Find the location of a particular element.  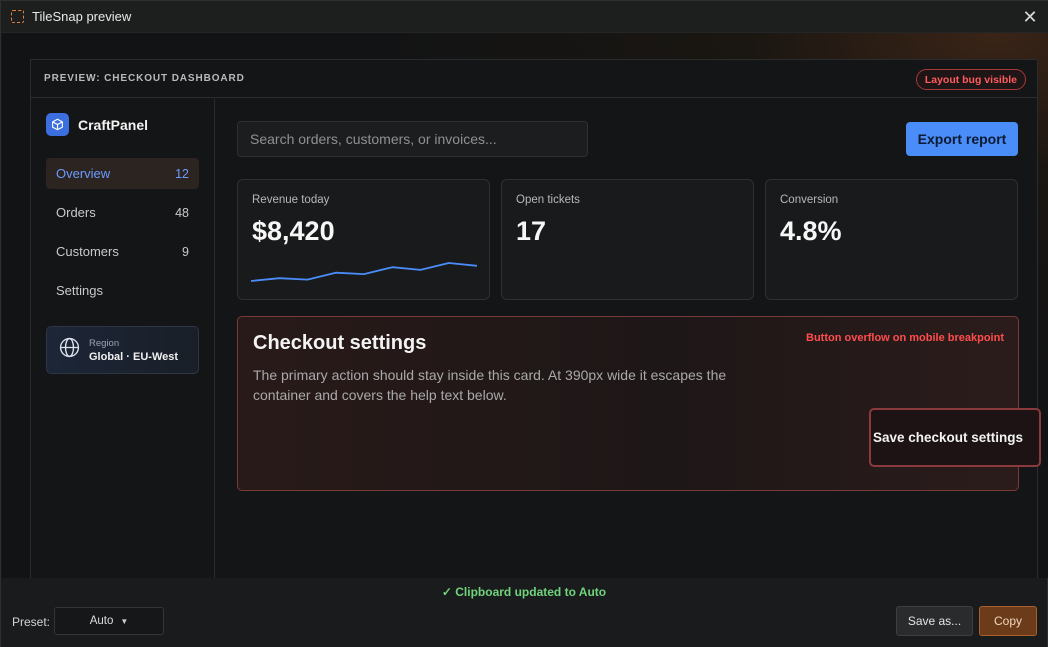

stat-value: $8,420 is located at coordinates (293, 231).